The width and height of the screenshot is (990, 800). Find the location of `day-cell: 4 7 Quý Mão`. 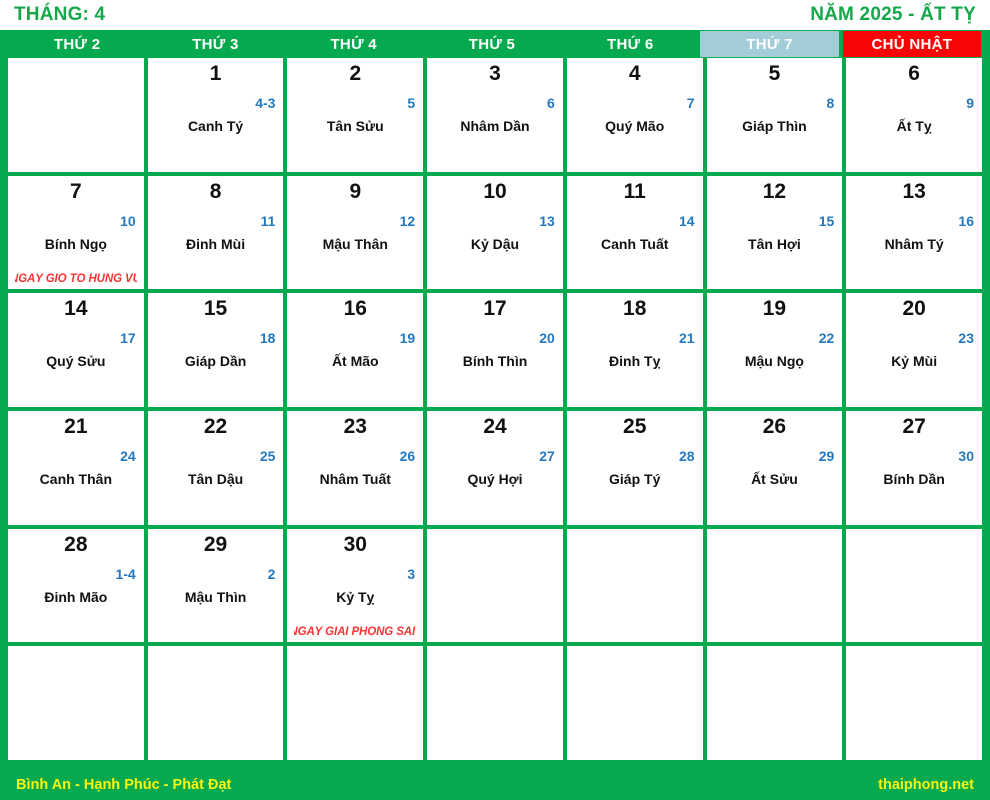

day-cell: 4 7 Quý Mão is located at coordinates (634, 115).